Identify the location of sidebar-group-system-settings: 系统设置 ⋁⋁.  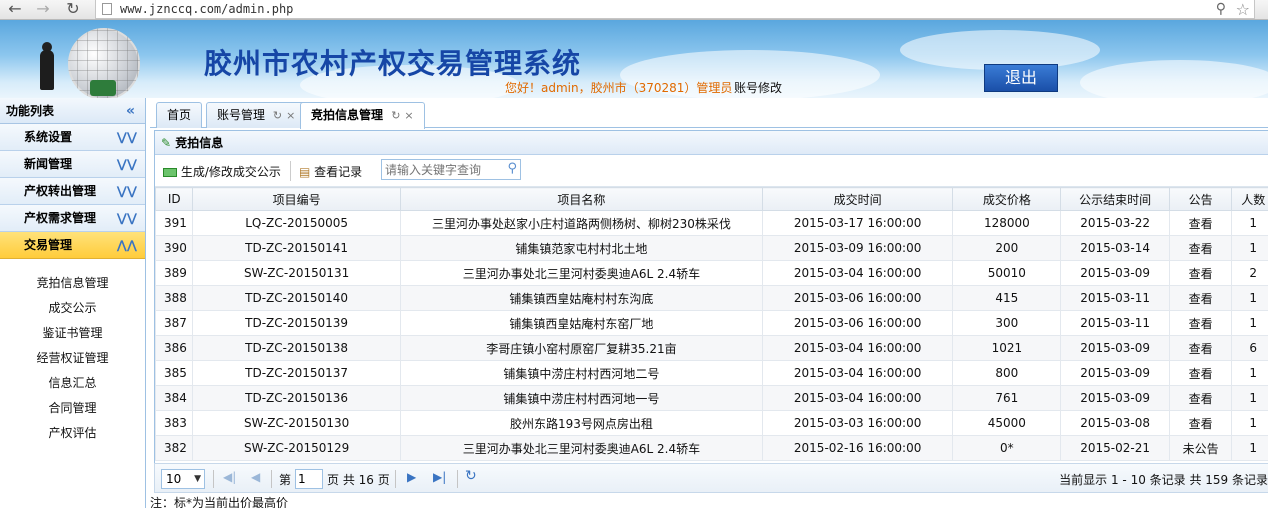
(72, 137).